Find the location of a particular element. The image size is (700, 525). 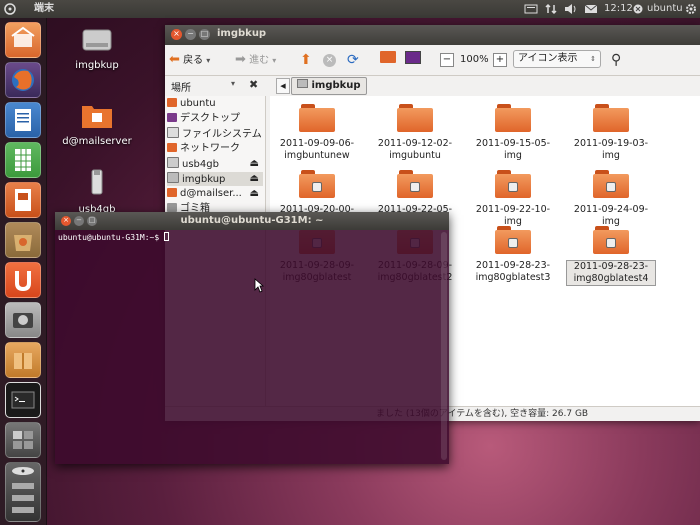

sidebar-item-usb4gb: usb4gb ⏏ is located at coordinates (215, 164).